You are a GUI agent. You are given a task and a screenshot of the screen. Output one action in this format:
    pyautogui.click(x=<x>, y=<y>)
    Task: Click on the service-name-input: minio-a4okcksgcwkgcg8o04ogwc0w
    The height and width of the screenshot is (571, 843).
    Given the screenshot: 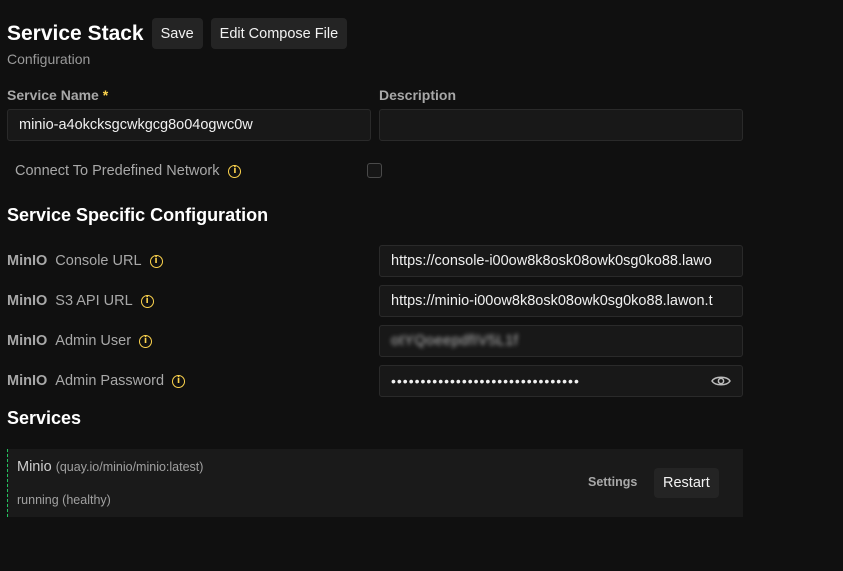 What is the action you would take?
    pyautogui.click(x=189, y=125)
    